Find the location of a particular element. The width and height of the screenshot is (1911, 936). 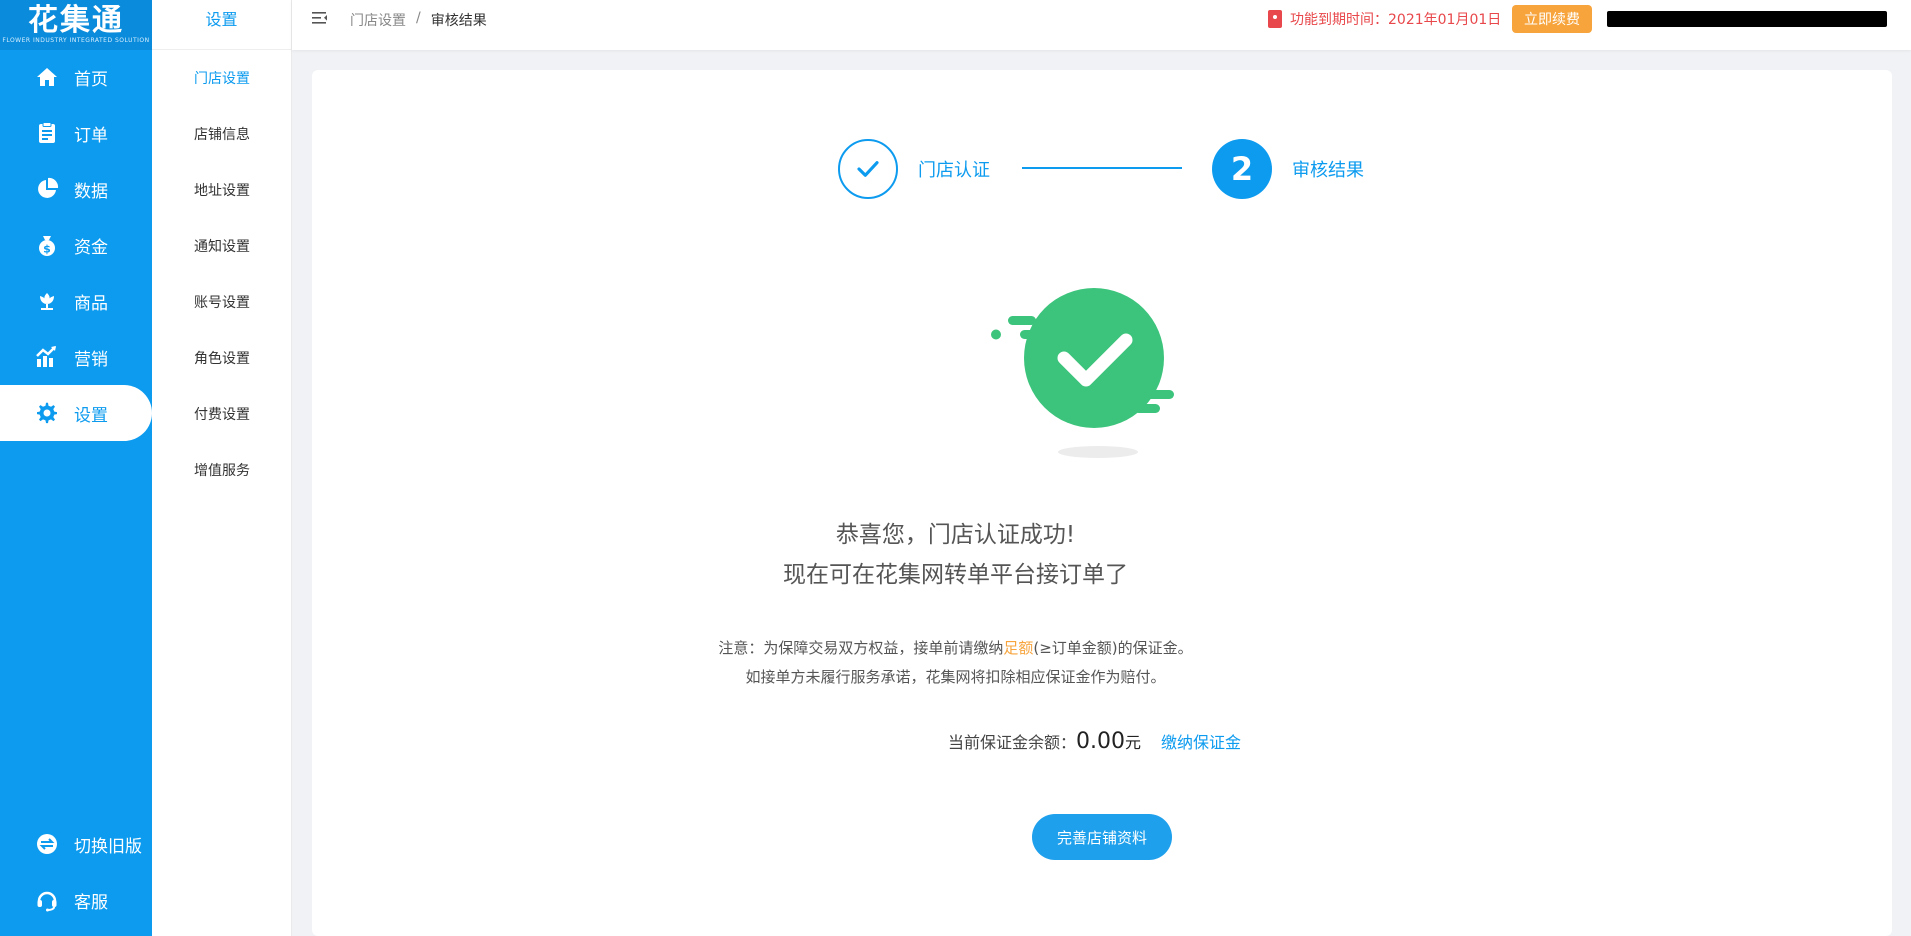

brand-logo: 花集通 FLOWER INDUSTRY INTEGRATED SOLUTION is located at coordinates (76, 25).